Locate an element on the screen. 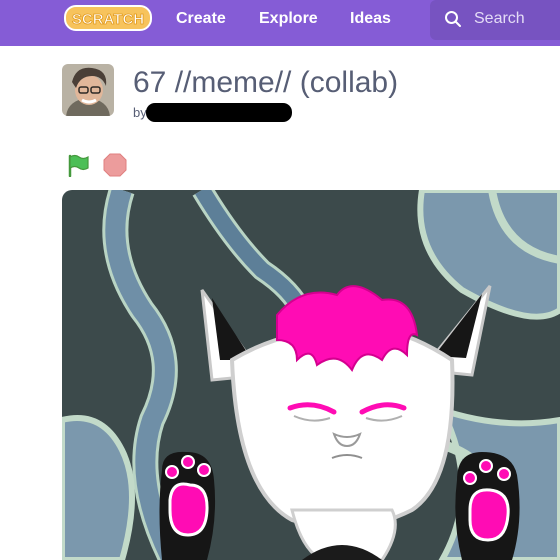  nav-create-link: Create is located at coordinates (201, 19).